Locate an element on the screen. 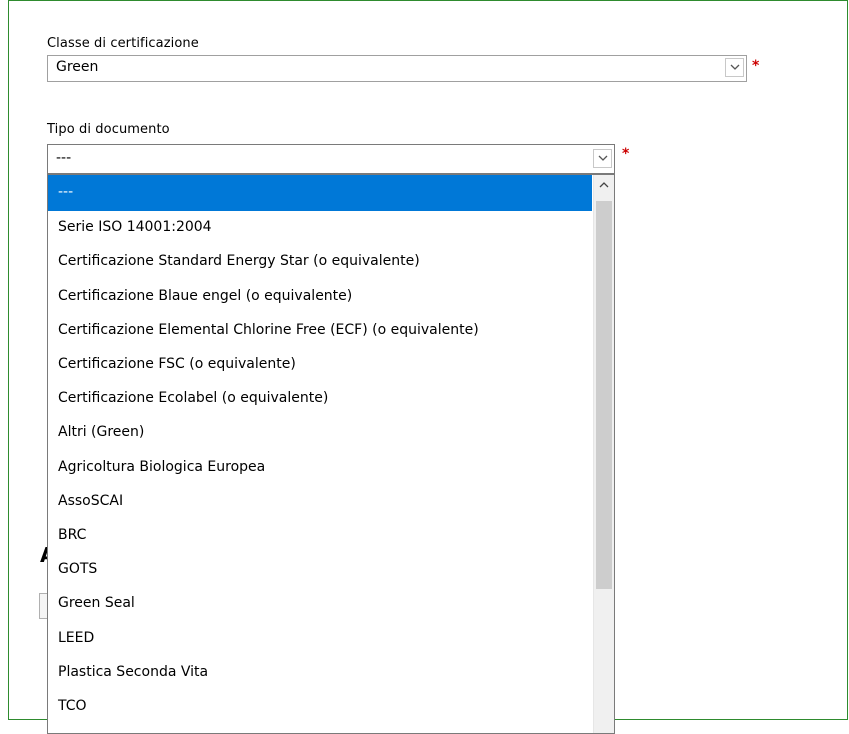 This screenshot has height=734, width=849. tipo-select: --- is located at coordinates (331, 159).